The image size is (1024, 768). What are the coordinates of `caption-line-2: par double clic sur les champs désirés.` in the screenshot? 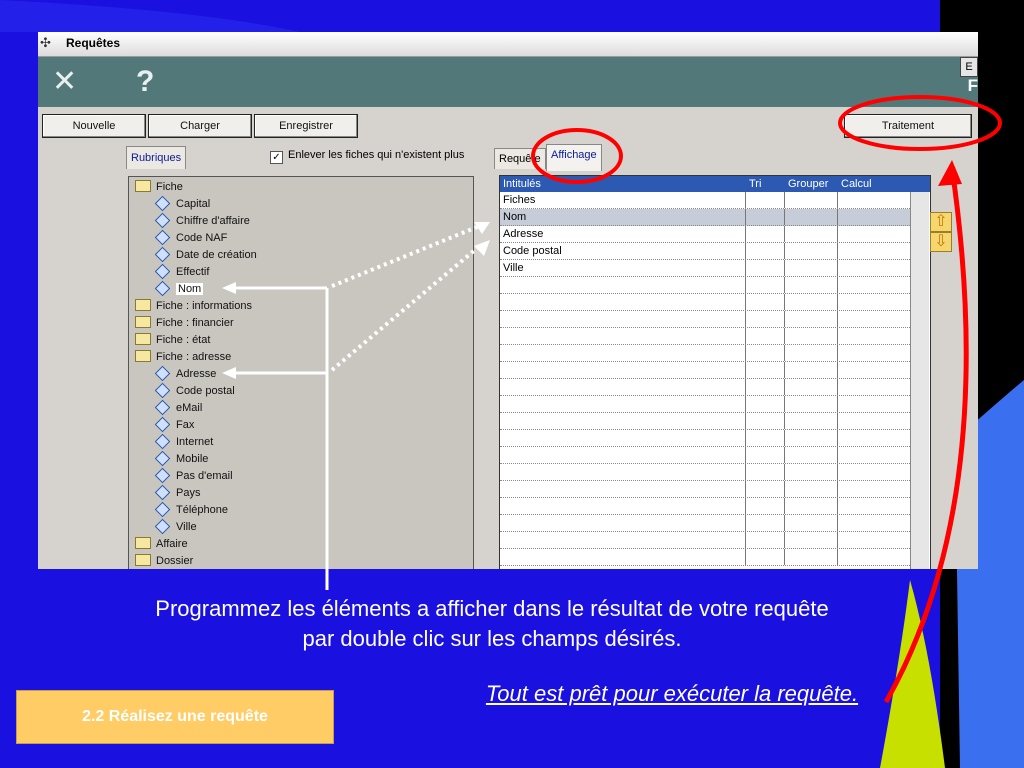 It's located at (492, 638).